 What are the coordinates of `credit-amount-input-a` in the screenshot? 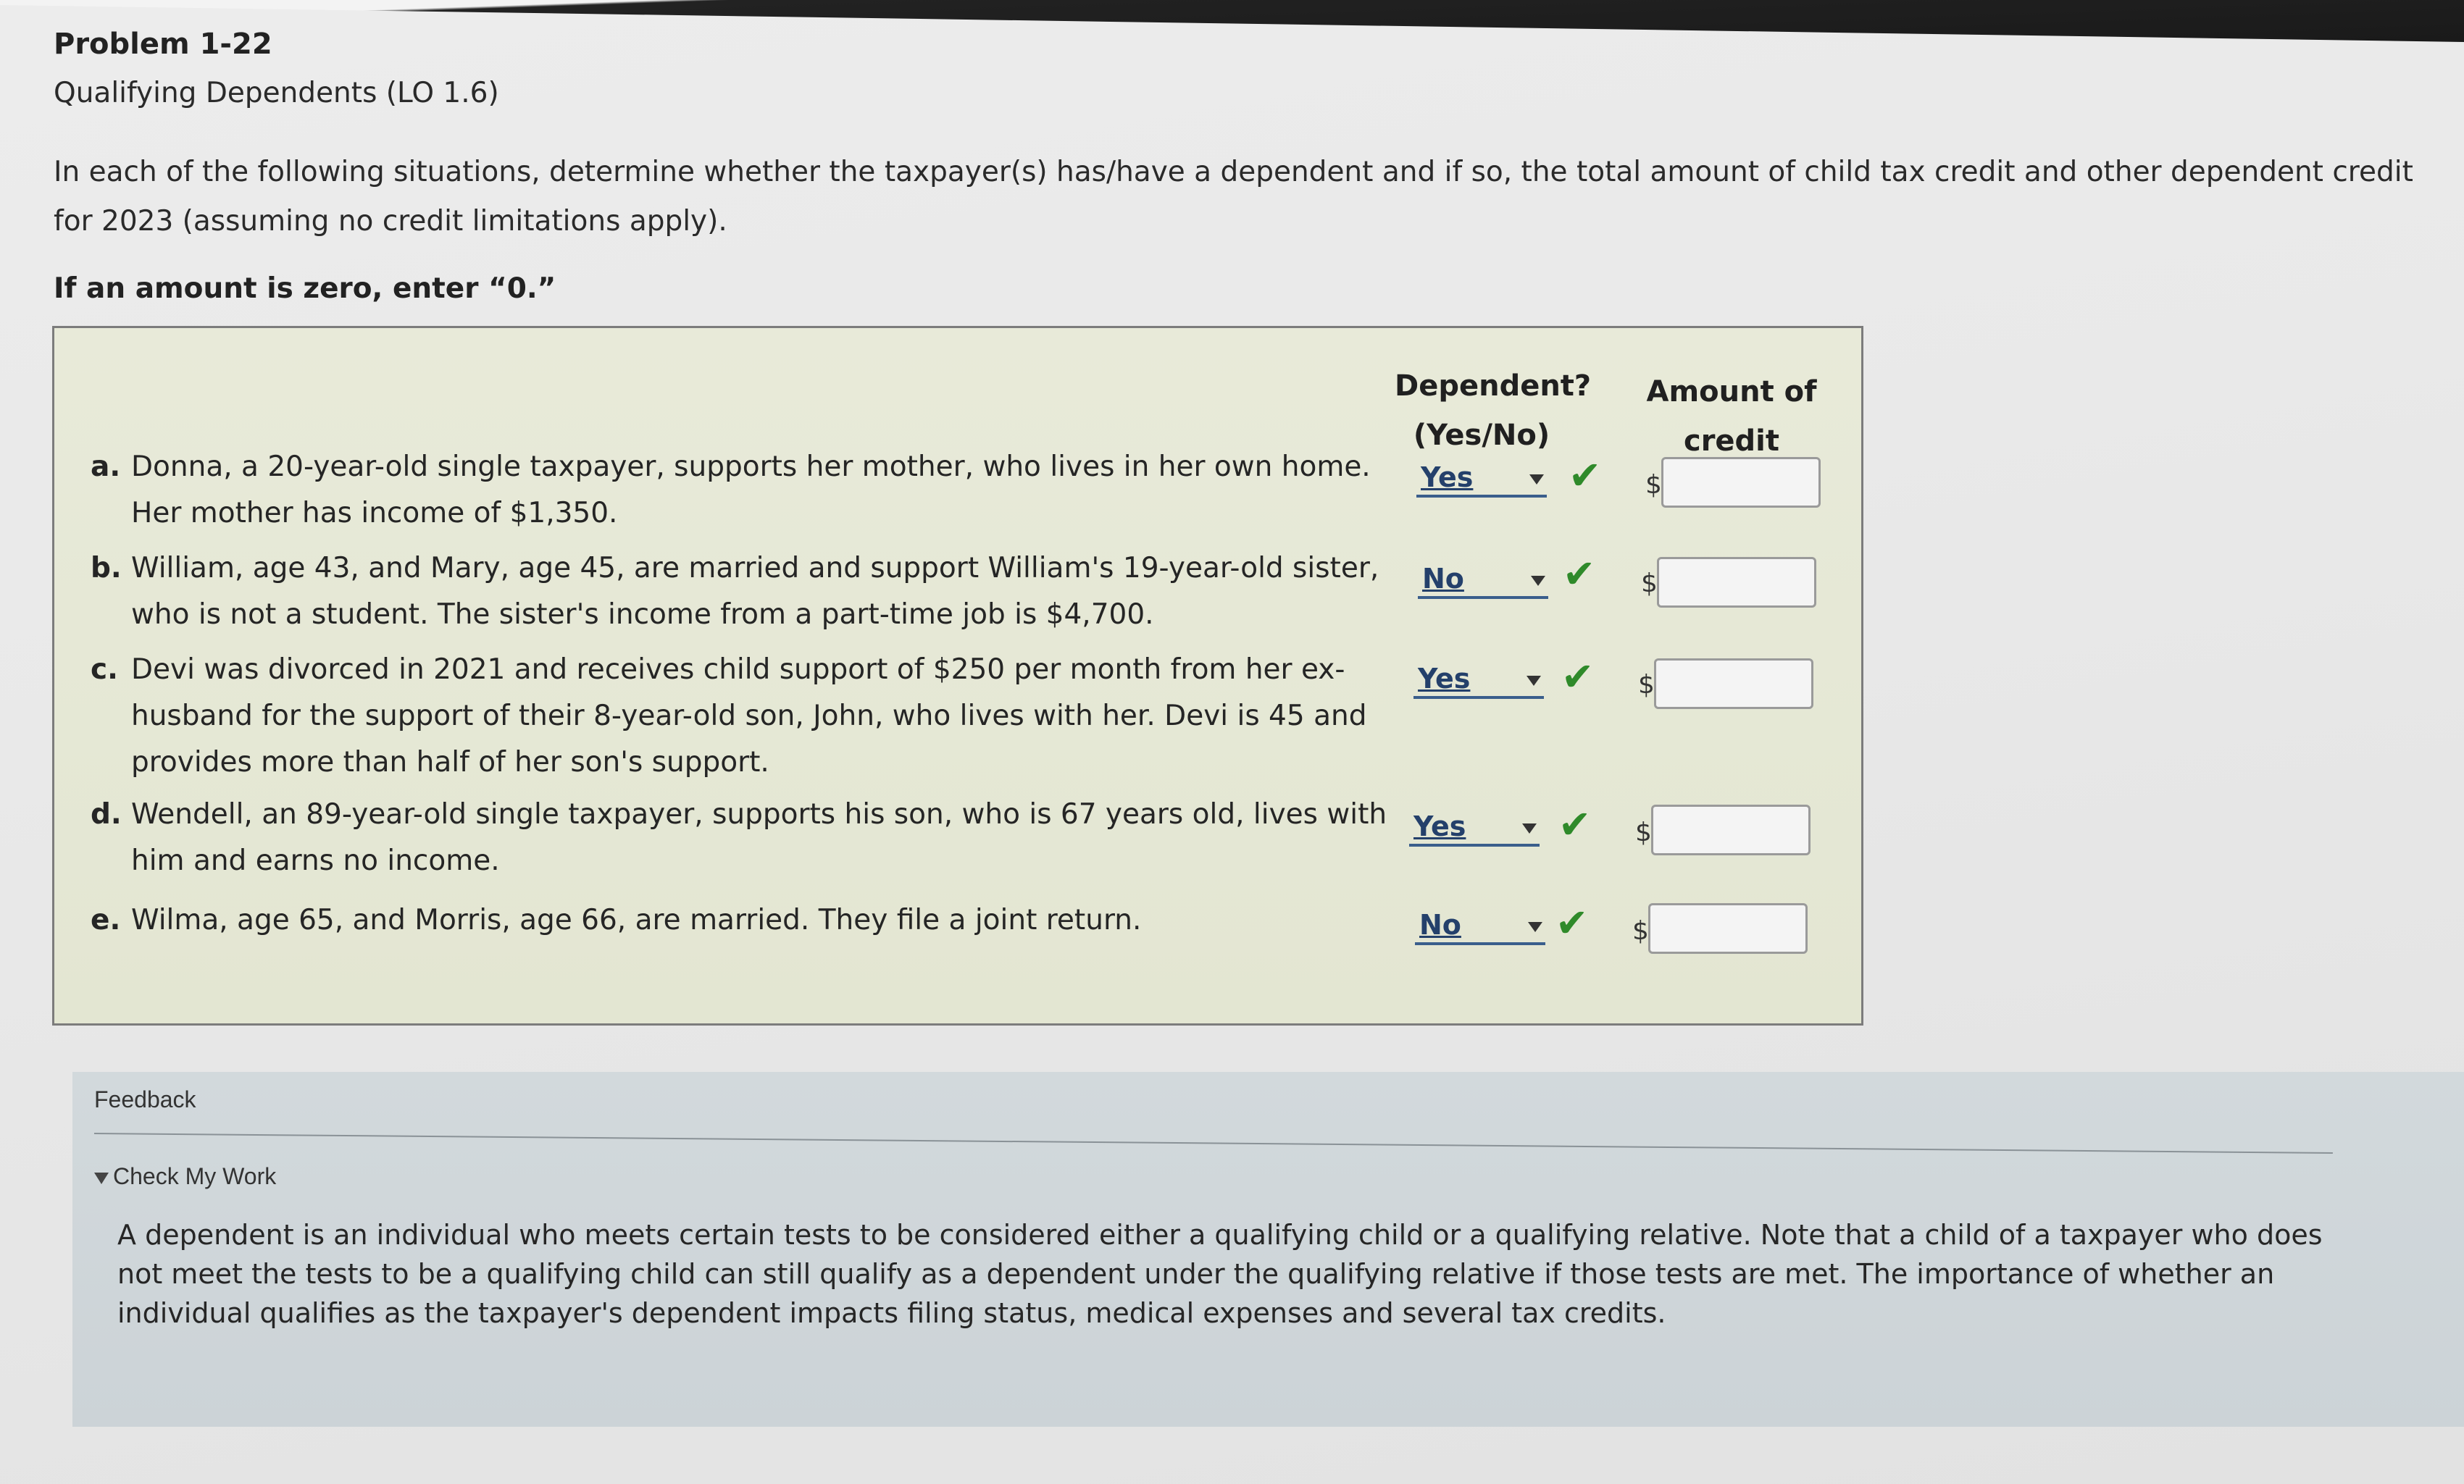 It's located at (1741, 482).